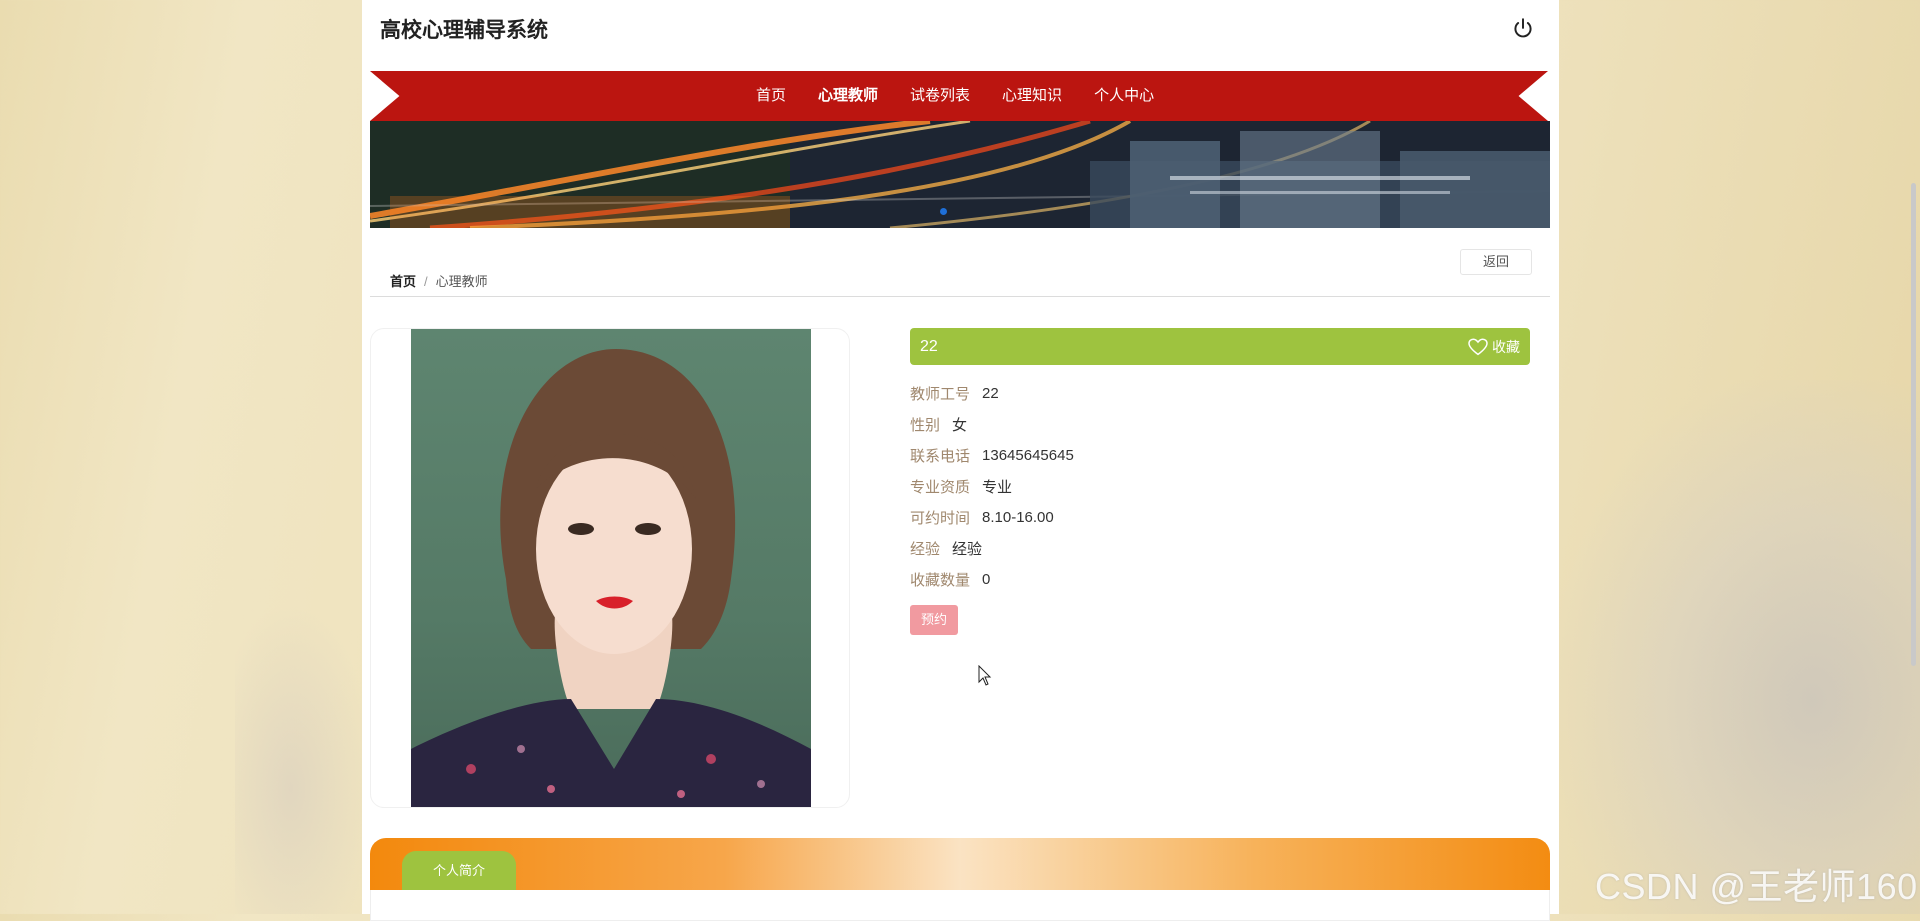  I want to click on info-label: 专业资质, so click(940, 487).